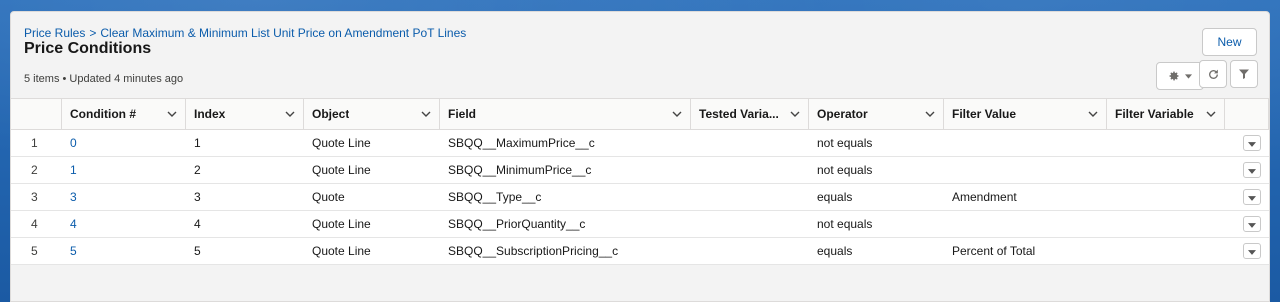 The image size is (1280, 302). What do you see at coordinates (36, 251) in the screenshot?
I see `row-number: 5` at bounding box center [36, 251].